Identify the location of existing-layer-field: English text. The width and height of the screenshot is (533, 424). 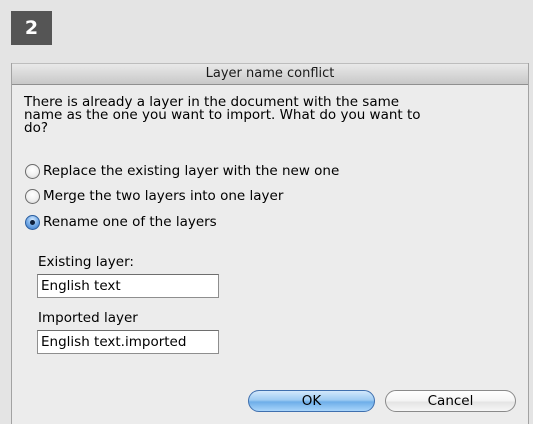
(128, 286).